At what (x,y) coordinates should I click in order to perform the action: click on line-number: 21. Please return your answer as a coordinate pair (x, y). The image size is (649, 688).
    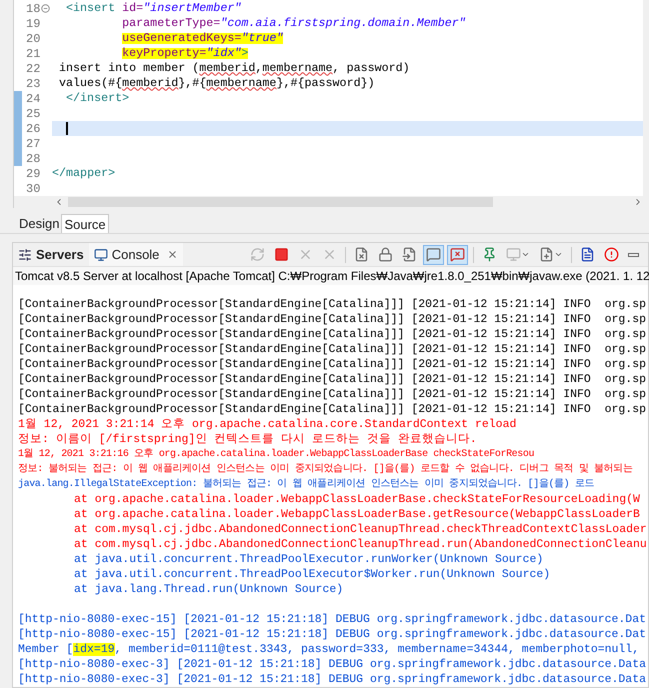
    Looking at the image, I should click on (33, 54).